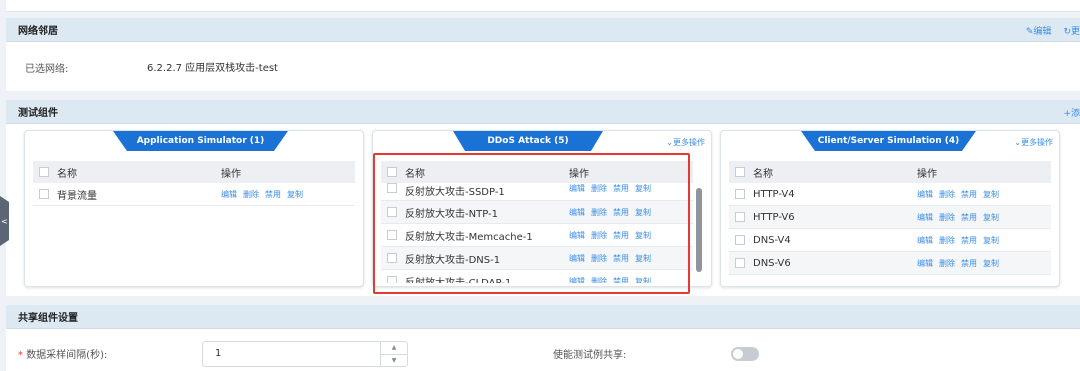  I want to click on table-row: 背景流量 编辑 删除 禁用 复制, so click(194, 194).